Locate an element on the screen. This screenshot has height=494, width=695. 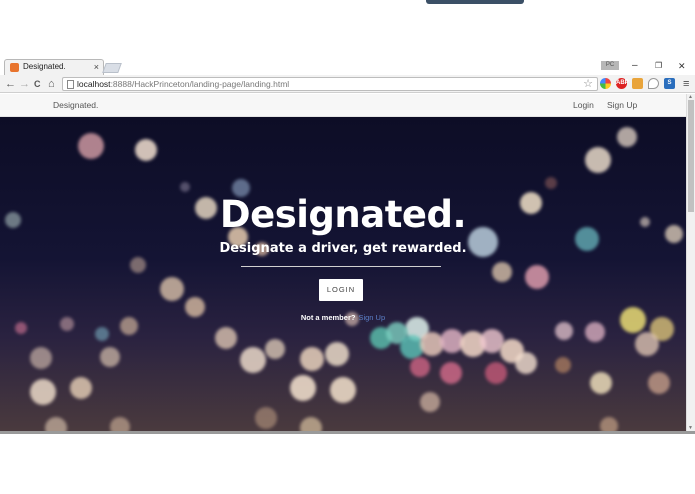
tab-strip: Designated. × is located at coordinates (347, 66).